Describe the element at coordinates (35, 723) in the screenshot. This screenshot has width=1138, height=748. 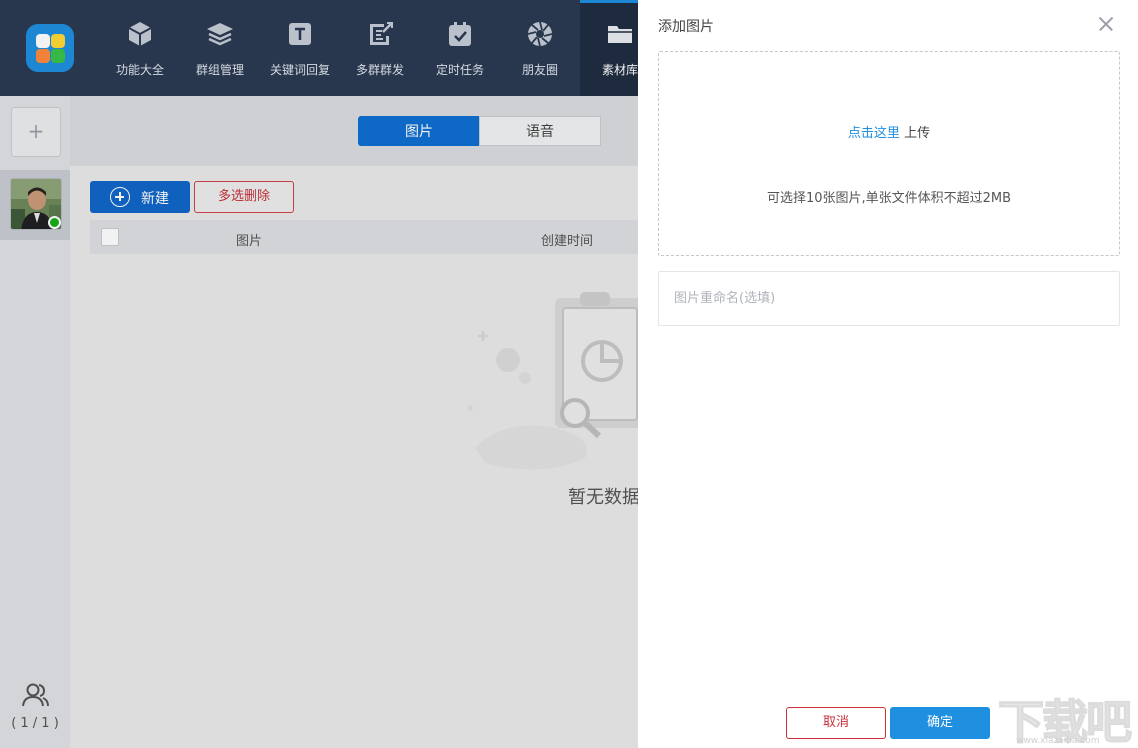
I see `account-count: ( 1 / 1 )` at that location.